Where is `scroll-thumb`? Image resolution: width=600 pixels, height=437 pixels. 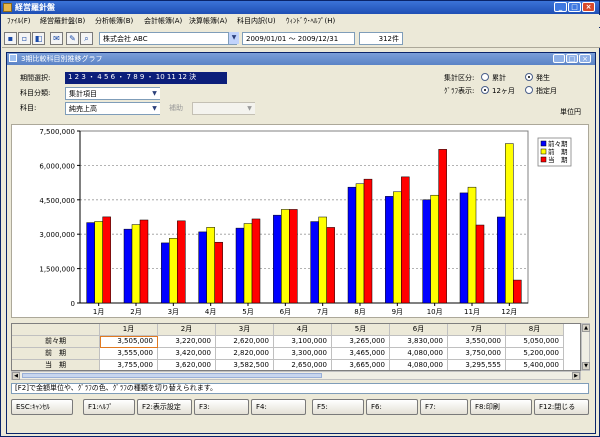
scroll-thumb is located at coordinates (172, 375).